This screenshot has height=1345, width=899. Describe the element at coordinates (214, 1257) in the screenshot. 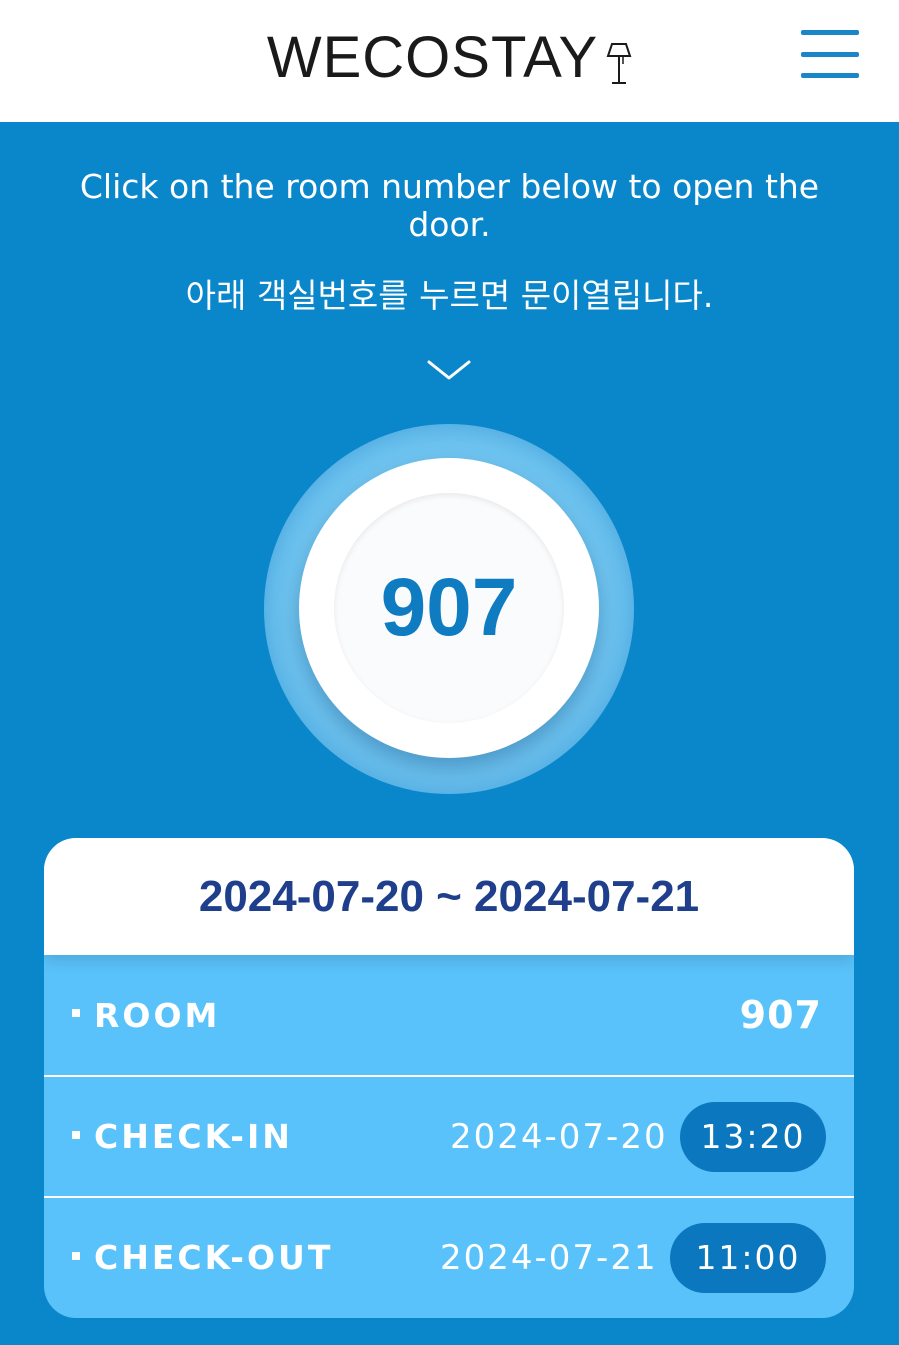

I see `checkout-label-text: CHECK-OUT` at that location.